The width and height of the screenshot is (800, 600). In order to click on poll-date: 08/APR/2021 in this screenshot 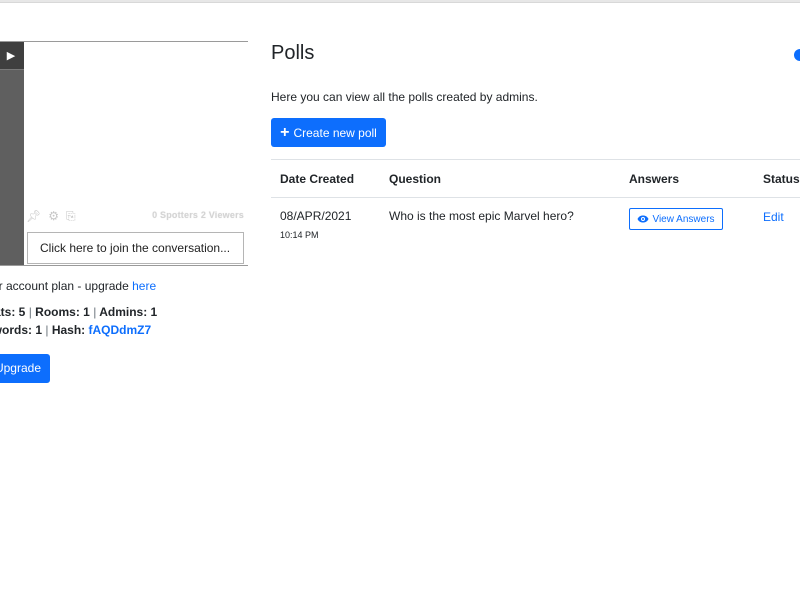, I will do `click(316, 216)`.